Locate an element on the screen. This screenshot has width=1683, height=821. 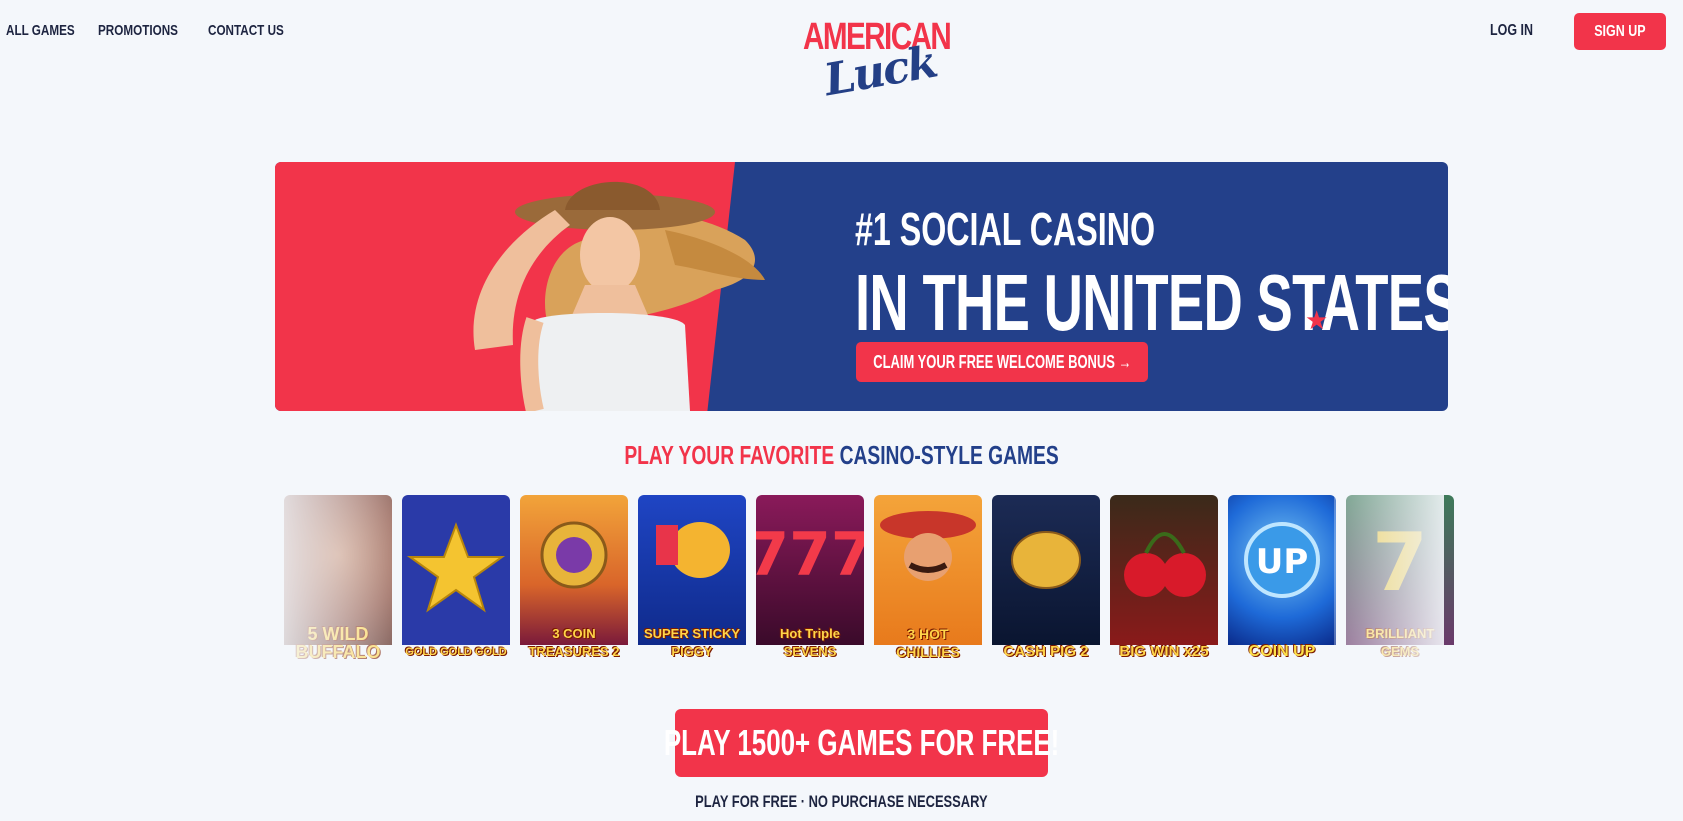
nav-contact-us: CONTACT US is located at coordinates (251, 30).